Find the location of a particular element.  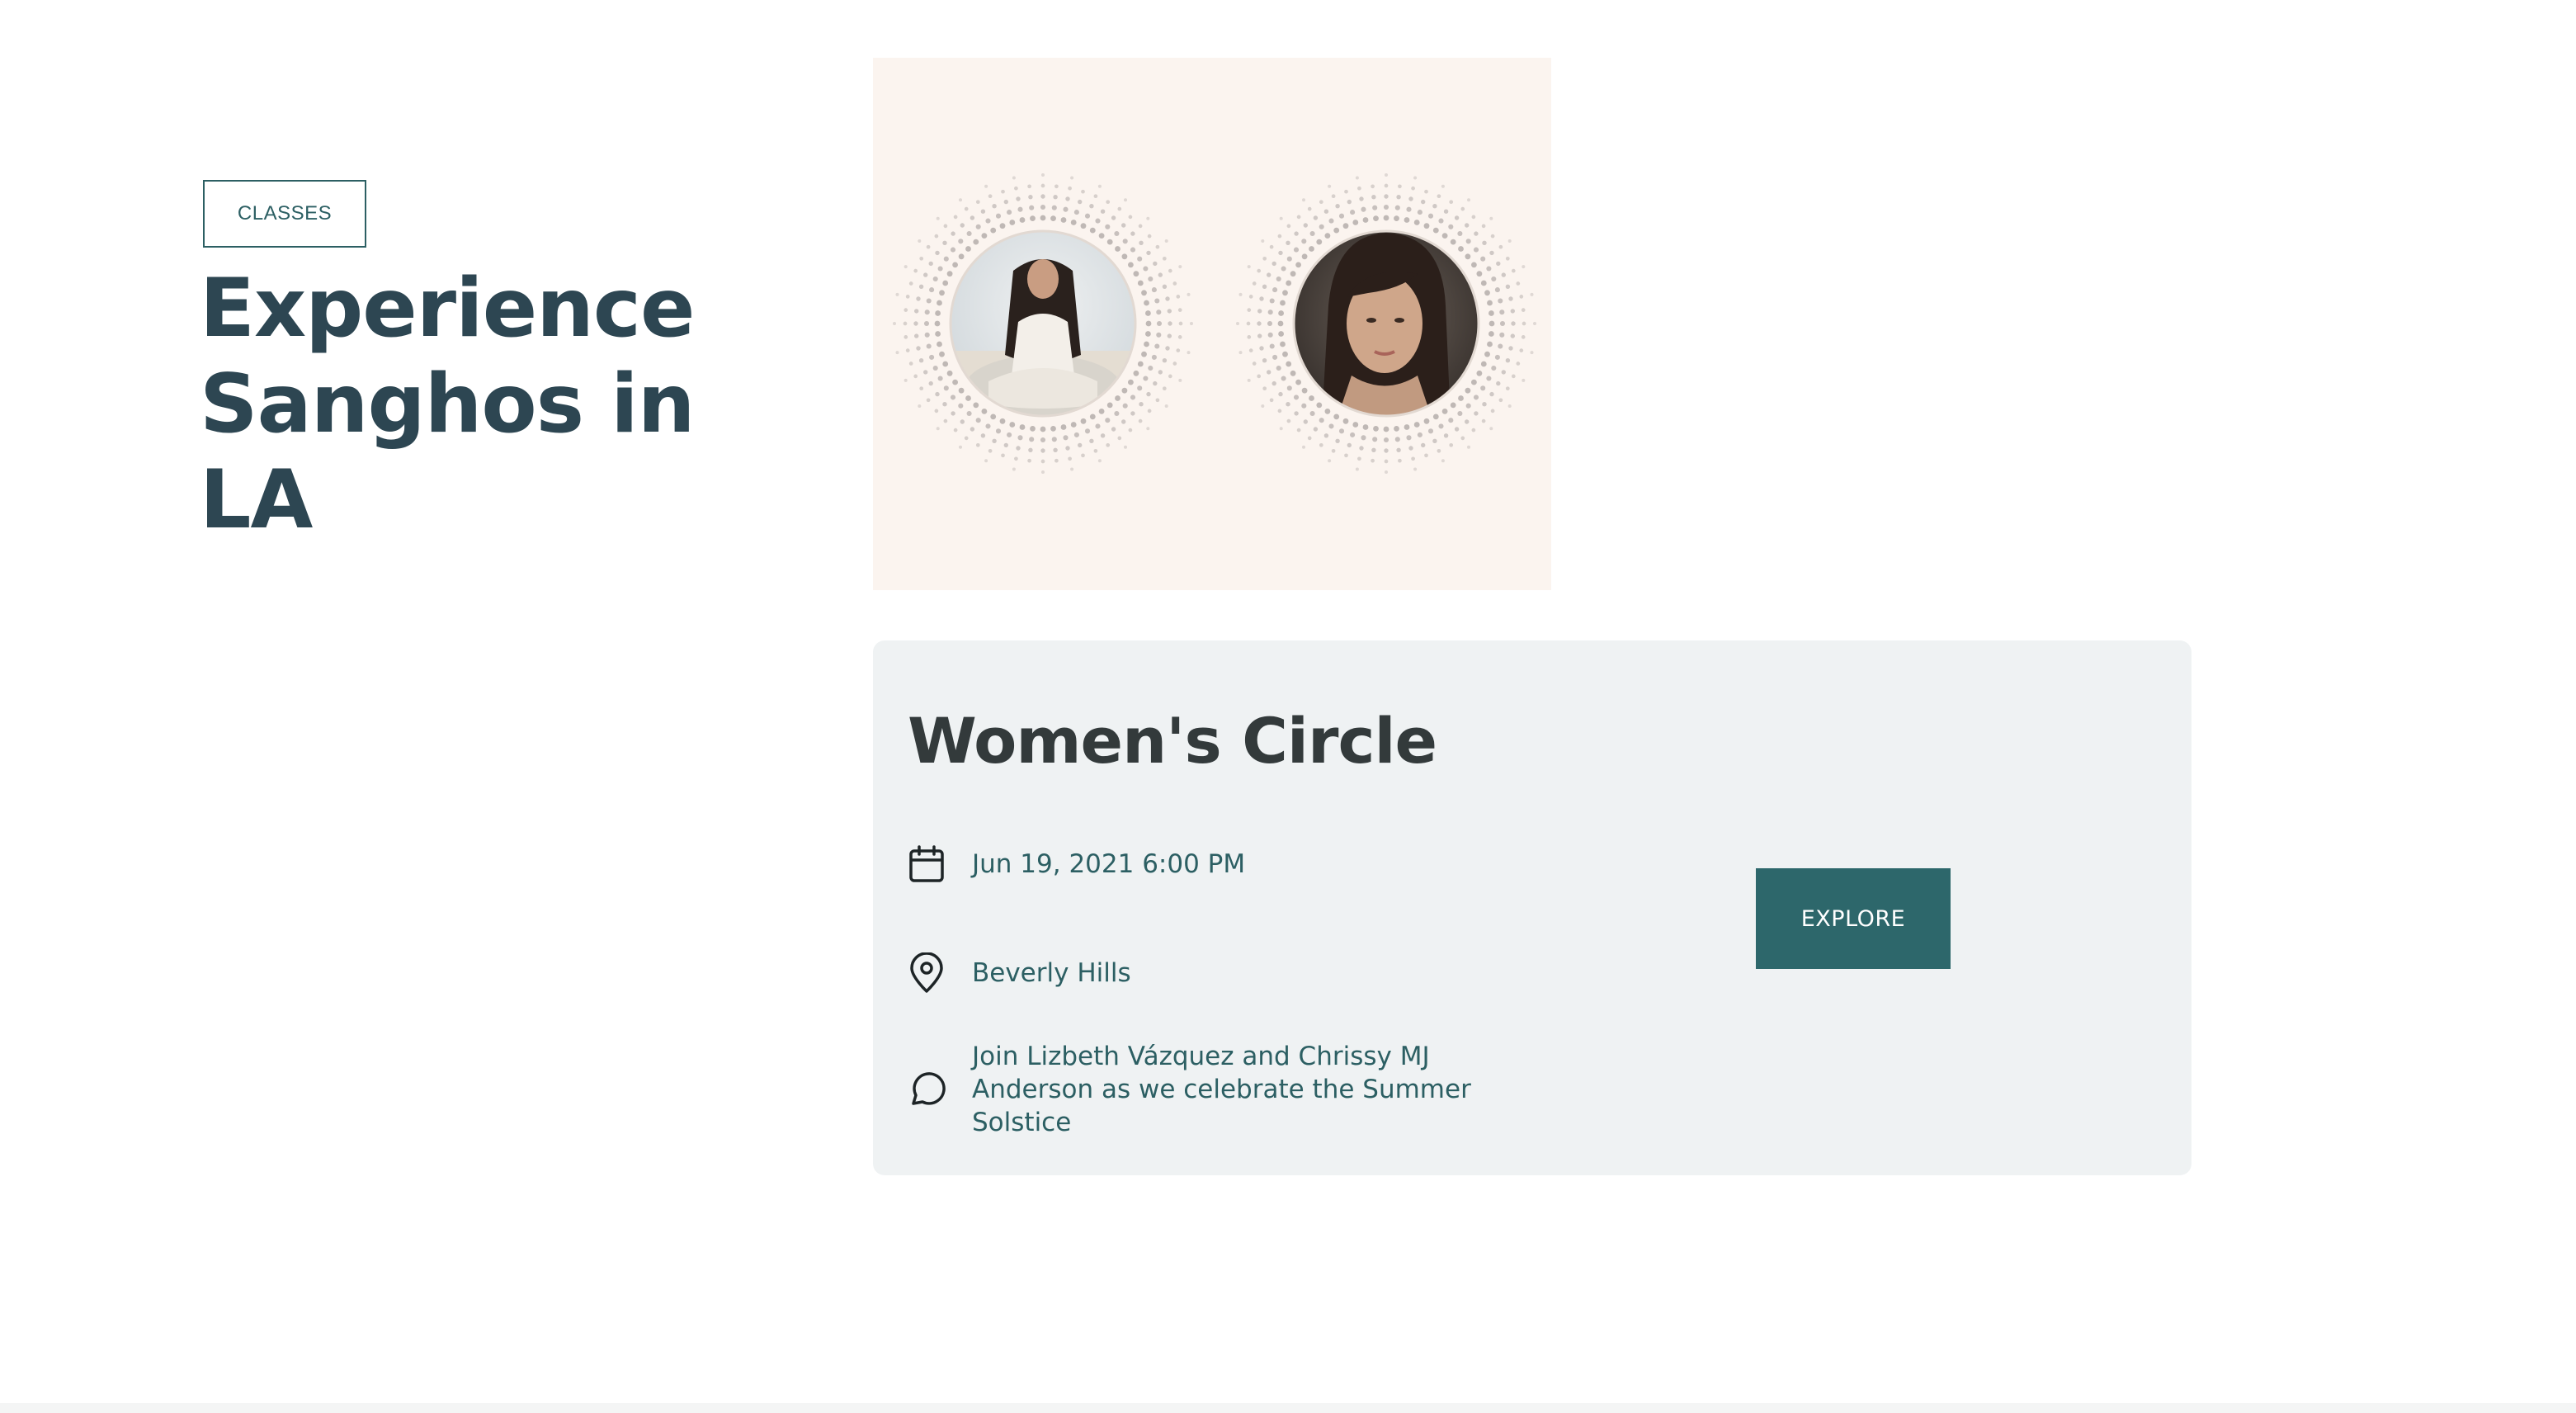

explore-button: EXPLORE is located at coordinates (1853, 919).